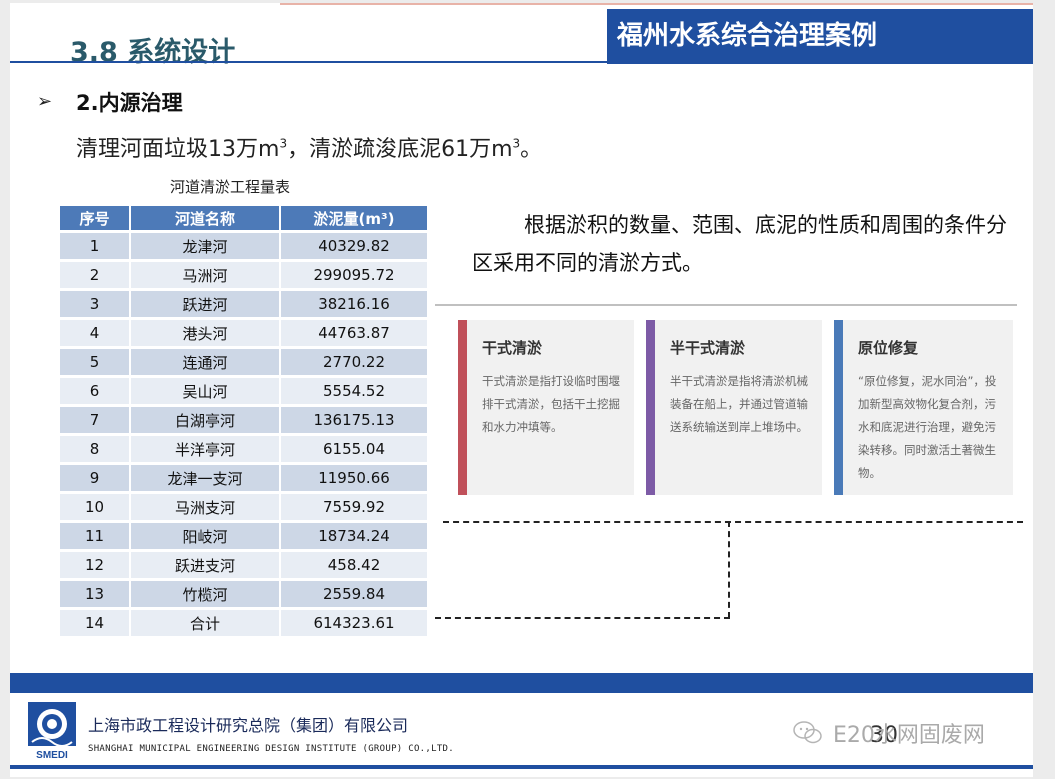 Image resolution: width=1055 pixels, height=779 pixels. I want to click on cell-river-name: 港头河, so click(205, 333).